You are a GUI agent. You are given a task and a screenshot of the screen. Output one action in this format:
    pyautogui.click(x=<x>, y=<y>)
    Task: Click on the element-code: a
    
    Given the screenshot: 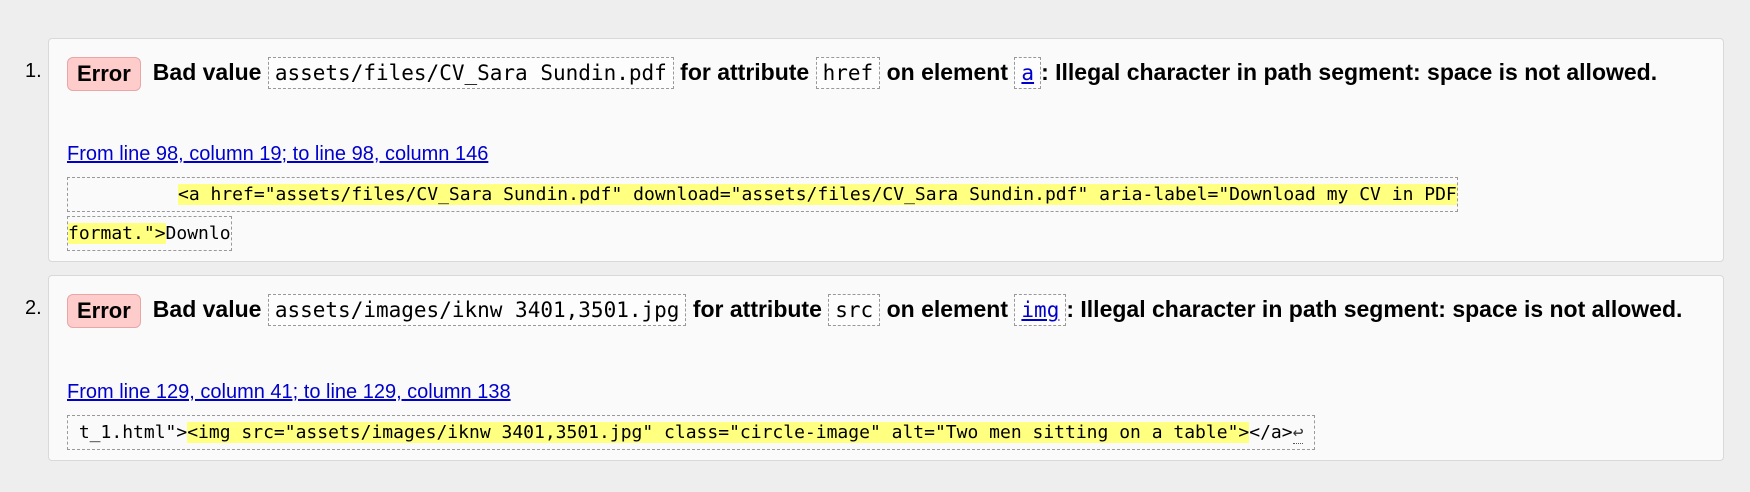 What is the action you would take?
    pyautogui.click(x=1028, y=73)
    